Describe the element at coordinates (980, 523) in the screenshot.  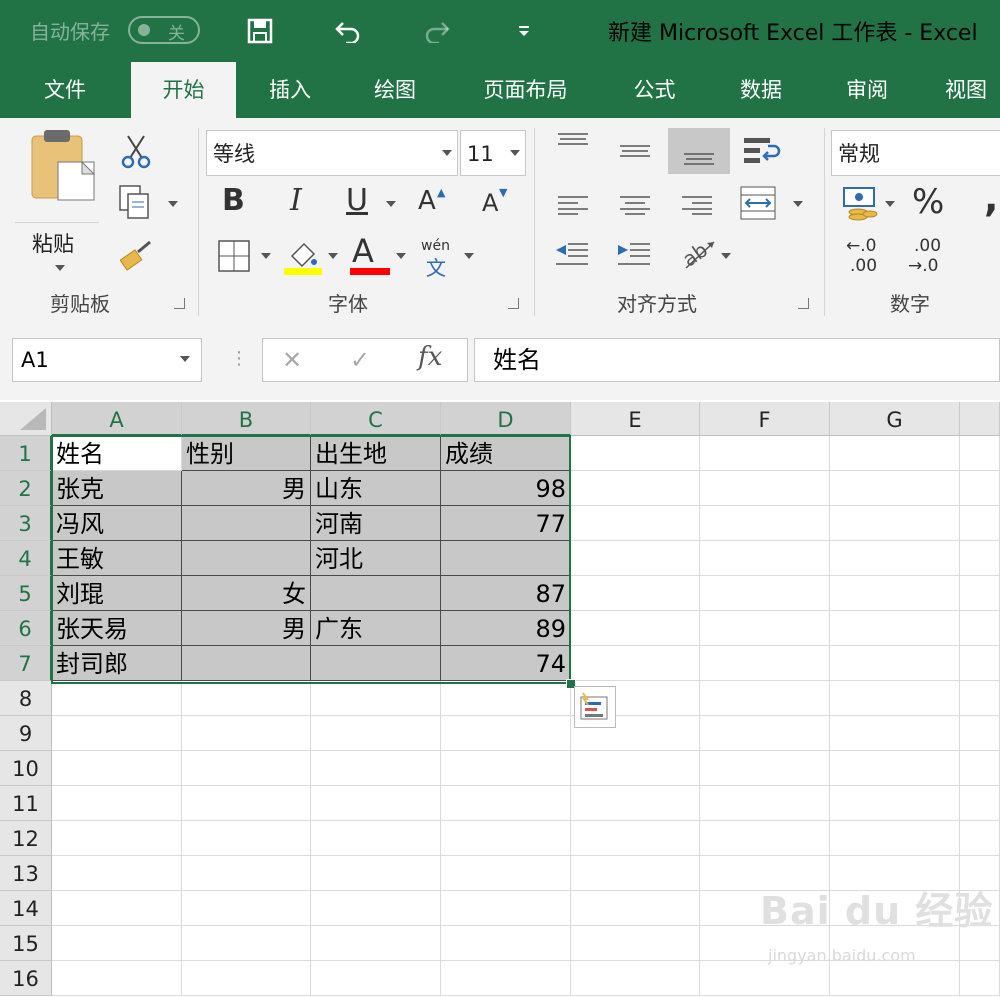
I see `cell-h3` at that location.